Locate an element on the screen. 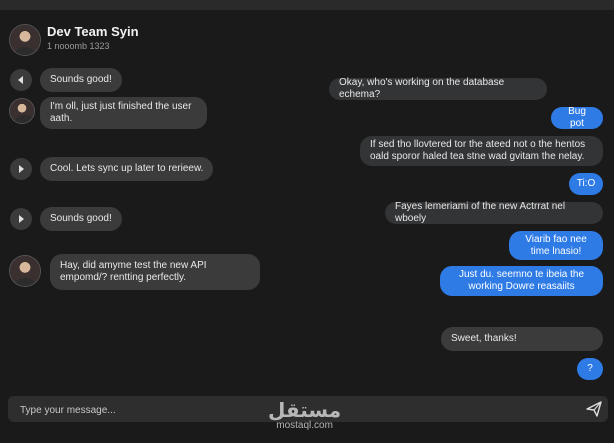 The width and height of the screenshot is (614, 443). message-bubble: Cool. Lets sync up later to rerieew. is located at coordinates (127, 169).